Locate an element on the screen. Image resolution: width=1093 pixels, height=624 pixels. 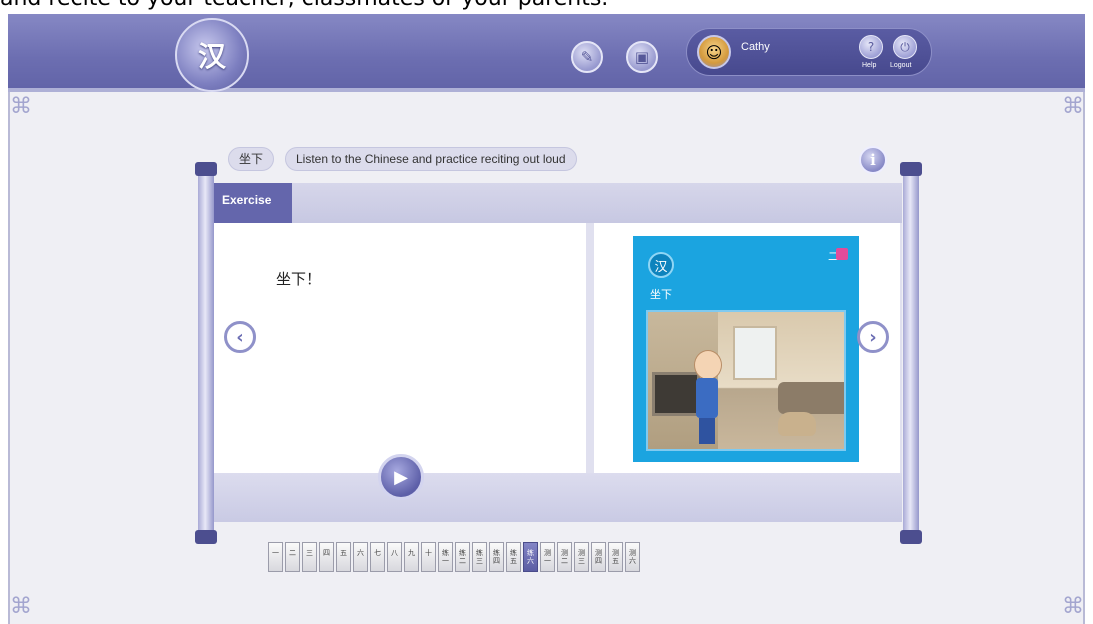
lesson-button: 测三 is located at coordinates (581, 557).